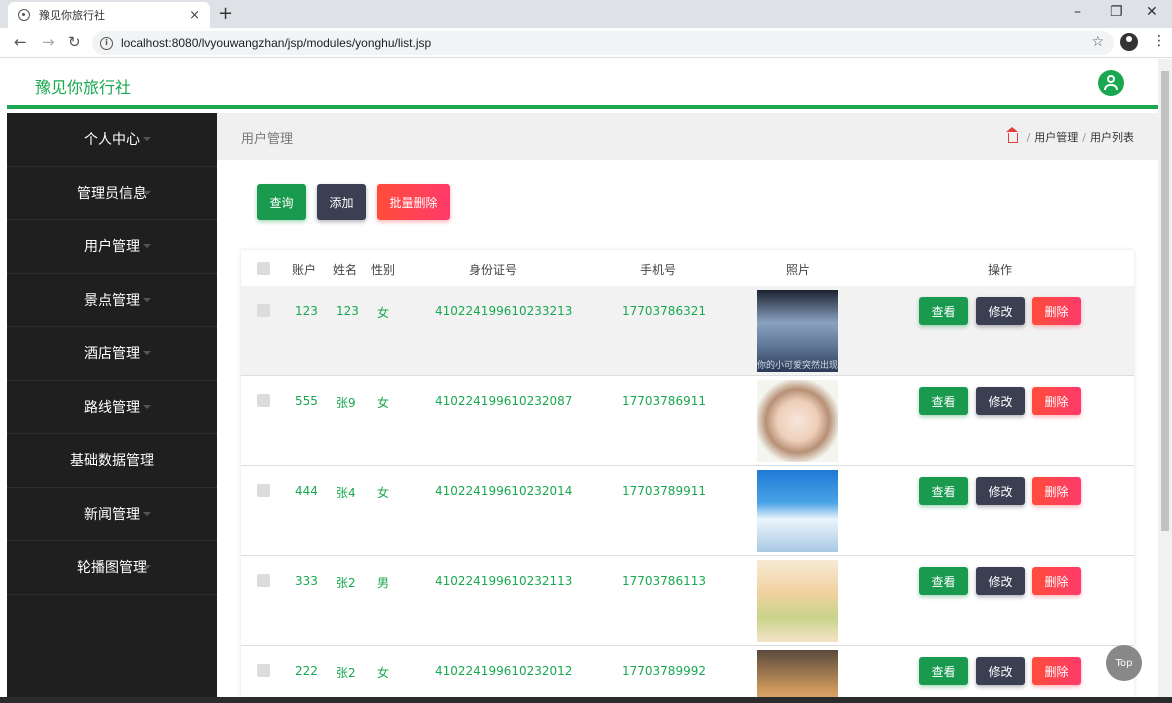 This screenshot has height=703, width=1172. What do you see at coordinates (48, 42) in the screenshot?
I see `forward-icon: →` at bounding box center [48, 42].